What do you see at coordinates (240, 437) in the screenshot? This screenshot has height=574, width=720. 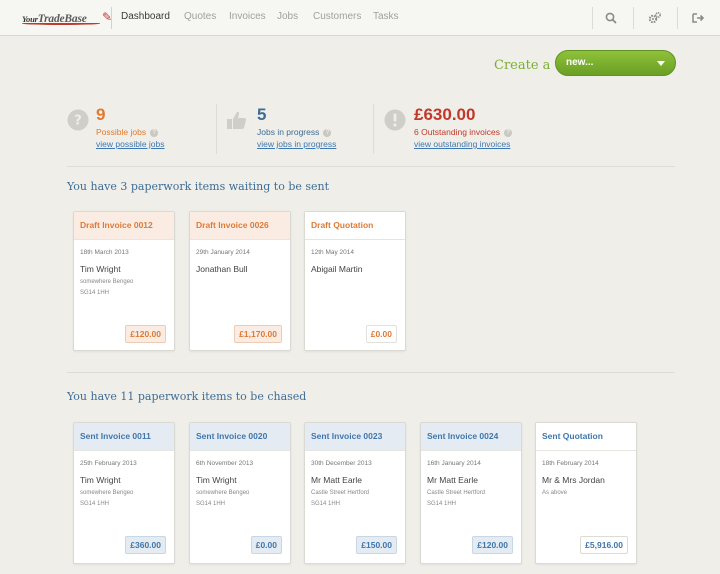 I see `card-title: Sent Invoice 0020` at bounding box center [240, 437].